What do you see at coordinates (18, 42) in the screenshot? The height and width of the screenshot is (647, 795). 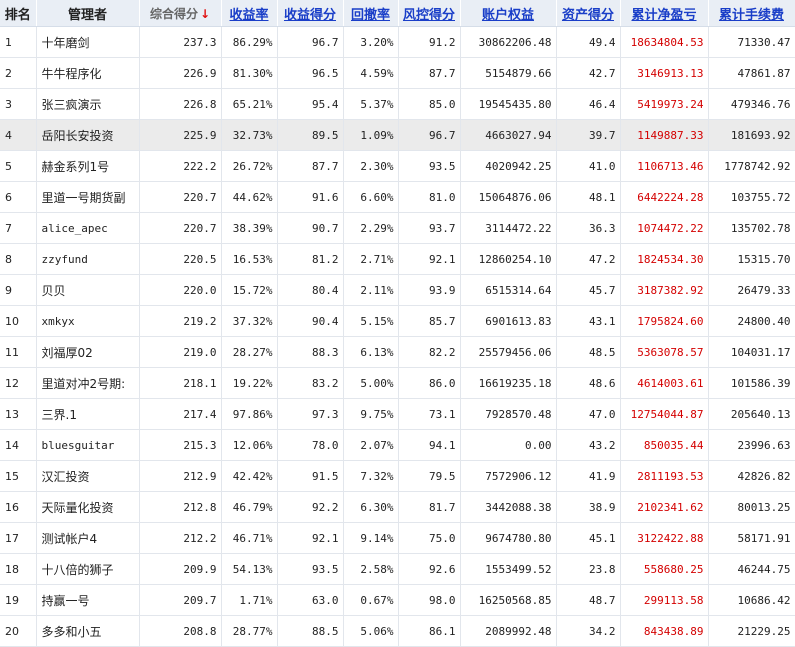 I see `cell-rank: 1` at bounding box center [18, 42].